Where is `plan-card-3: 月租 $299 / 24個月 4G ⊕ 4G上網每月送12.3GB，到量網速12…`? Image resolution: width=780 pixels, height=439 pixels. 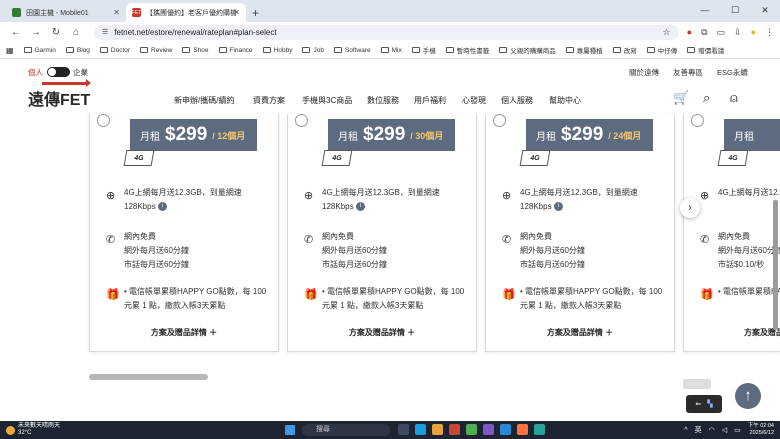
plan-card-3: 月租 $299 / 24個月 4G ⊕ 4G上網每月送12.3GB，到量網速12… is located at coordinates (580, 233).